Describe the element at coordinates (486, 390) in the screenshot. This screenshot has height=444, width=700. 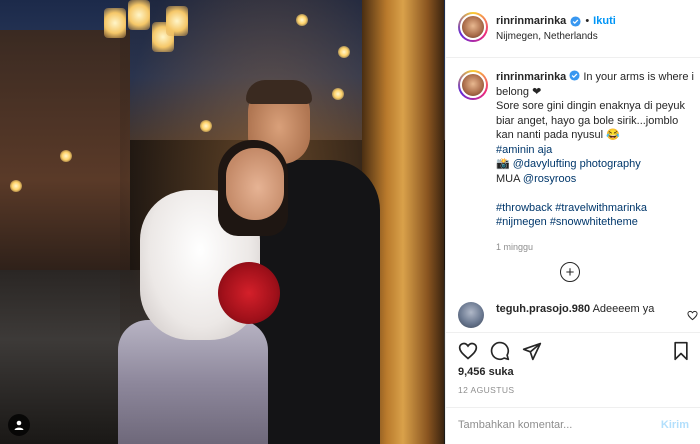
I see `post-date: 12 AGUSTUS` at that location.